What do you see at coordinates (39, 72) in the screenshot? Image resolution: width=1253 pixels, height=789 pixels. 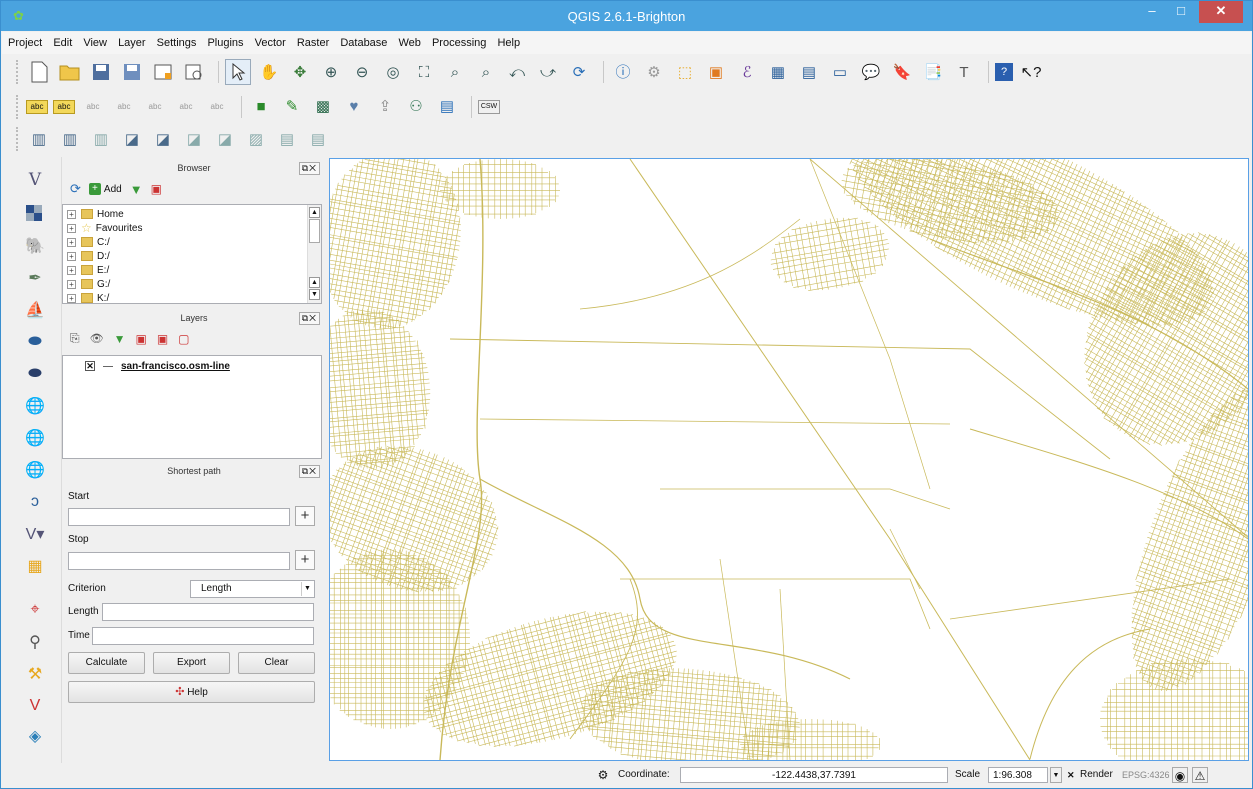 I see `new-project-icon` at bounding box center [39, 72].